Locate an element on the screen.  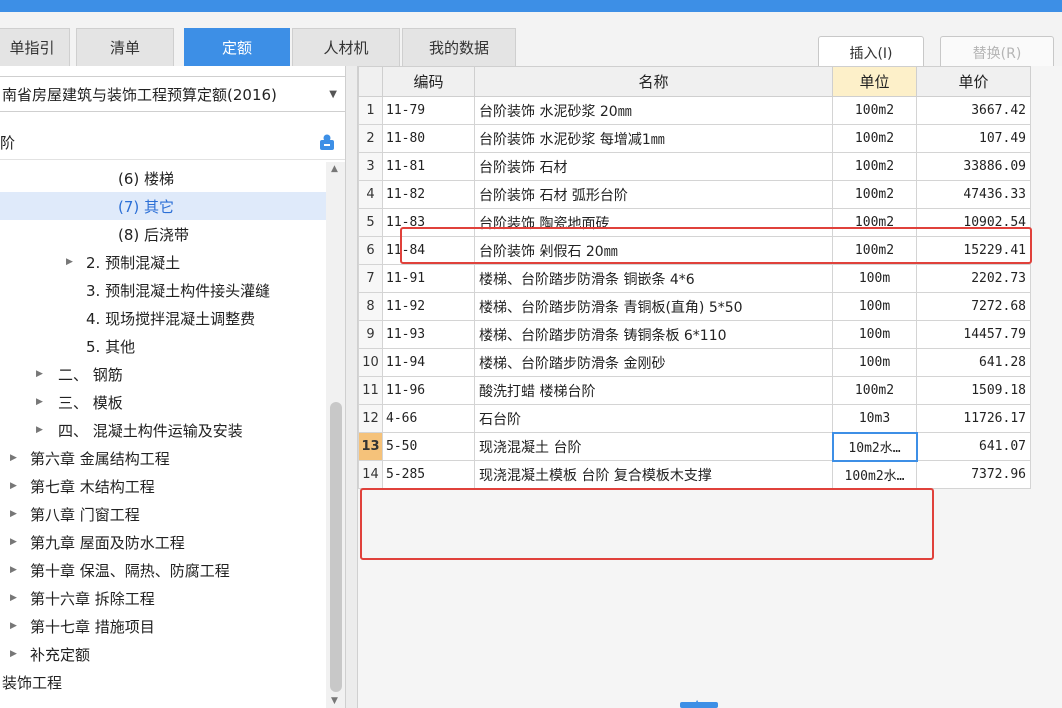
code-cell: 11-96 is located at coordinates (428, 390).